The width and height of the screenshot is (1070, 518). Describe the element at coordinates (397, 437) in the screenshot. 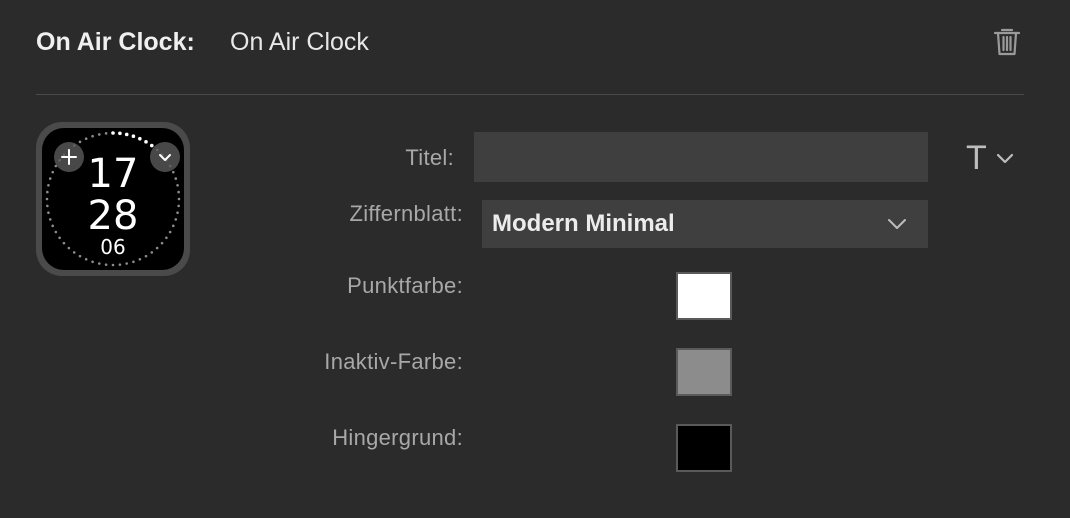

I see `background-color-label: Hingergrund:` at that location.